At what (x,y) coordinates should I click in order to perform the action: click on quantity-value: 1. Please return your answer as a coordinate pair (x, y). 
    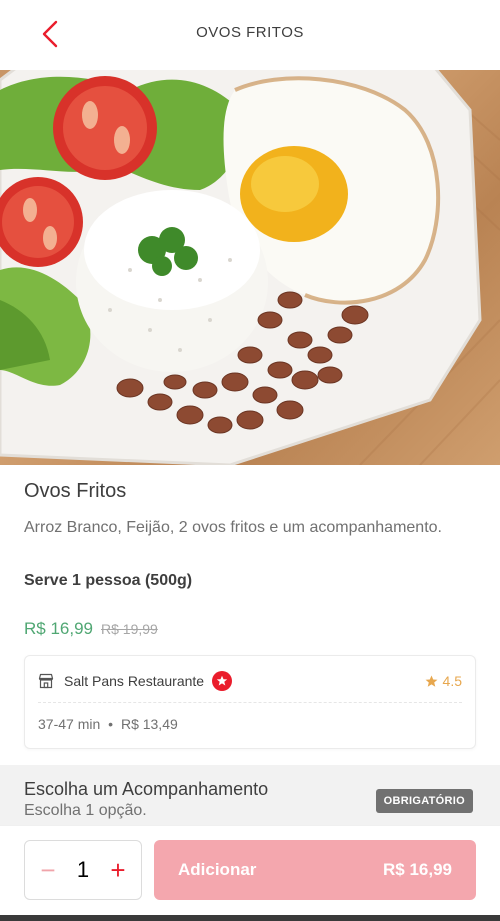
    Looking at the image, I should click on (83, 869).